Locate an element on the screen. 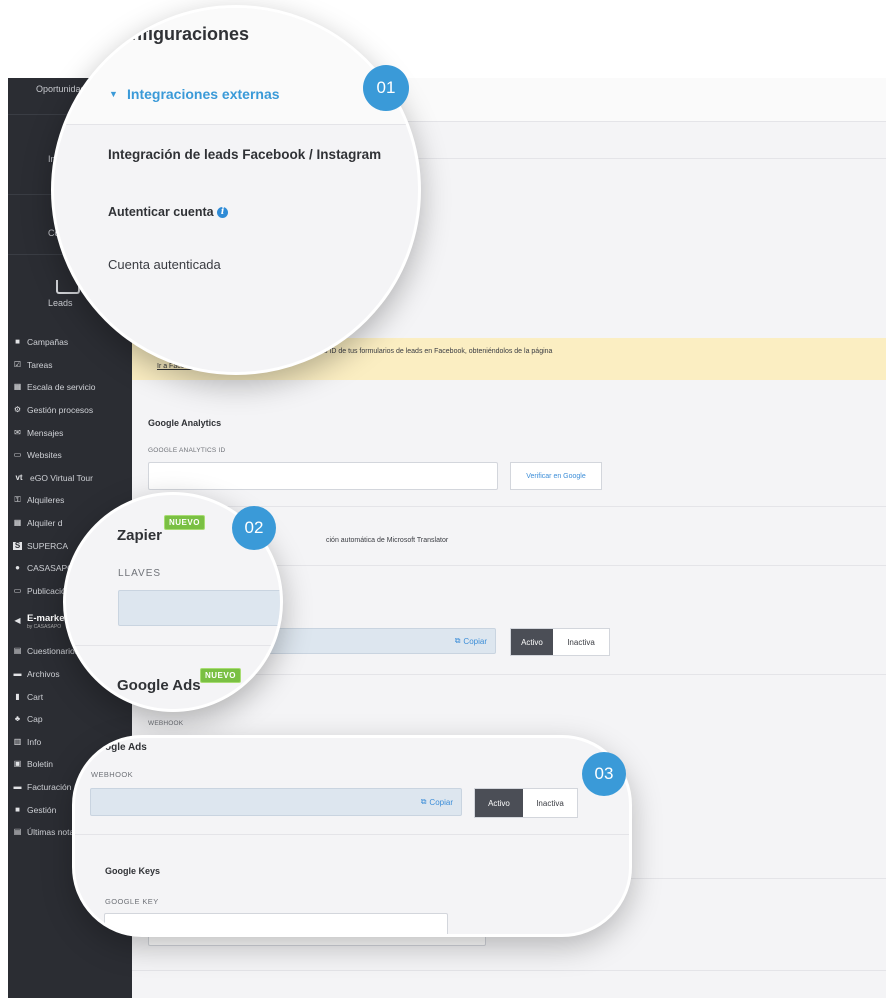 Image resolution: width=886 pixels, height=998 pixels. zapier-keys-field is located at coordinates (199, 608).